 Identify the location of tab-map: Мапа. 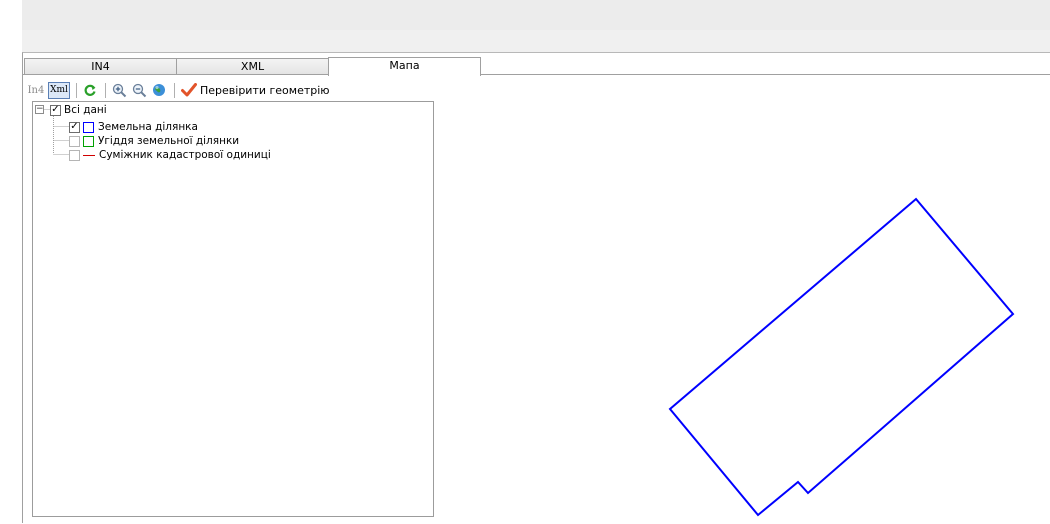
(404, 66).